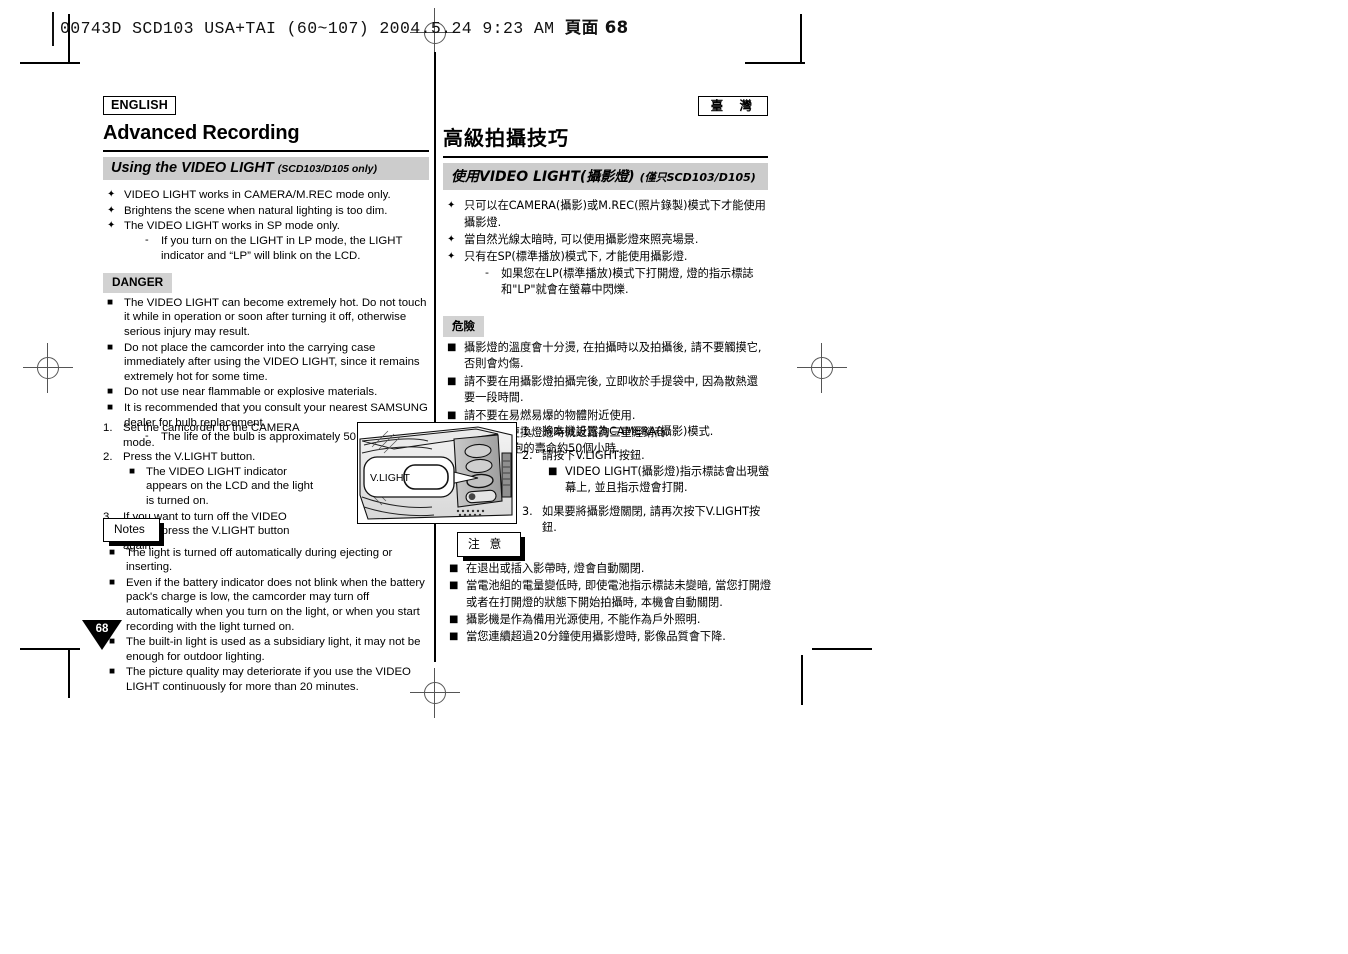 The width and height of the screenshot is (1348, 954). Describe the element at coordinates (628, 431) in the screenshot. I see `step-text: 將本機設置為CAMERA(攝影)模式.` at that location.